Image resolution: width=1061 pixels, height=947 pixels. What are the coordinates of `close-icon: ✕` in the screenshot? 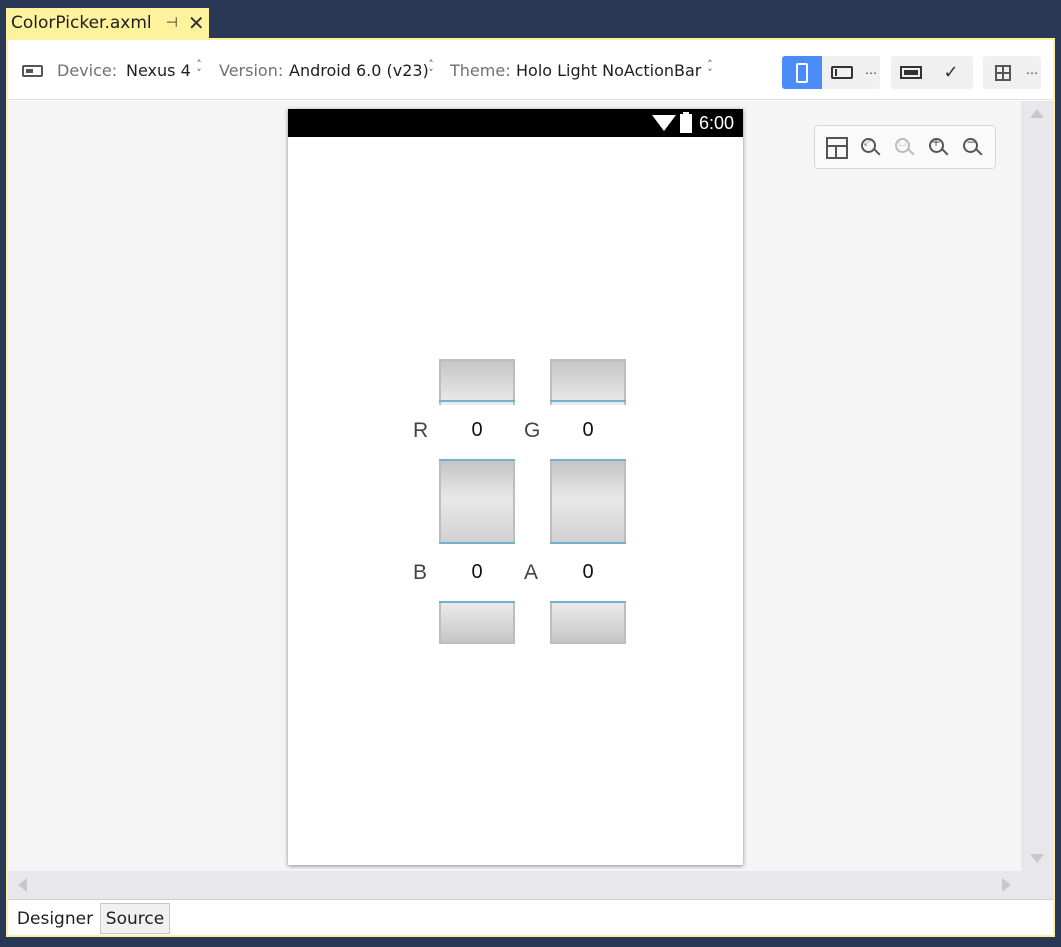 It's located at (196, 23).